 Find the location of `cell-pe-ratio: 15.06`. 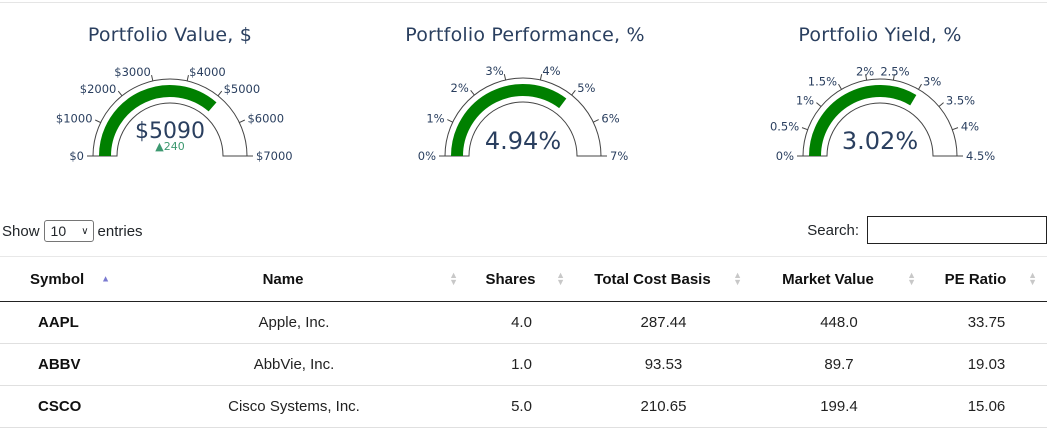

cell-pe-ratio: 15.06 is located at coordinates (986, 406).